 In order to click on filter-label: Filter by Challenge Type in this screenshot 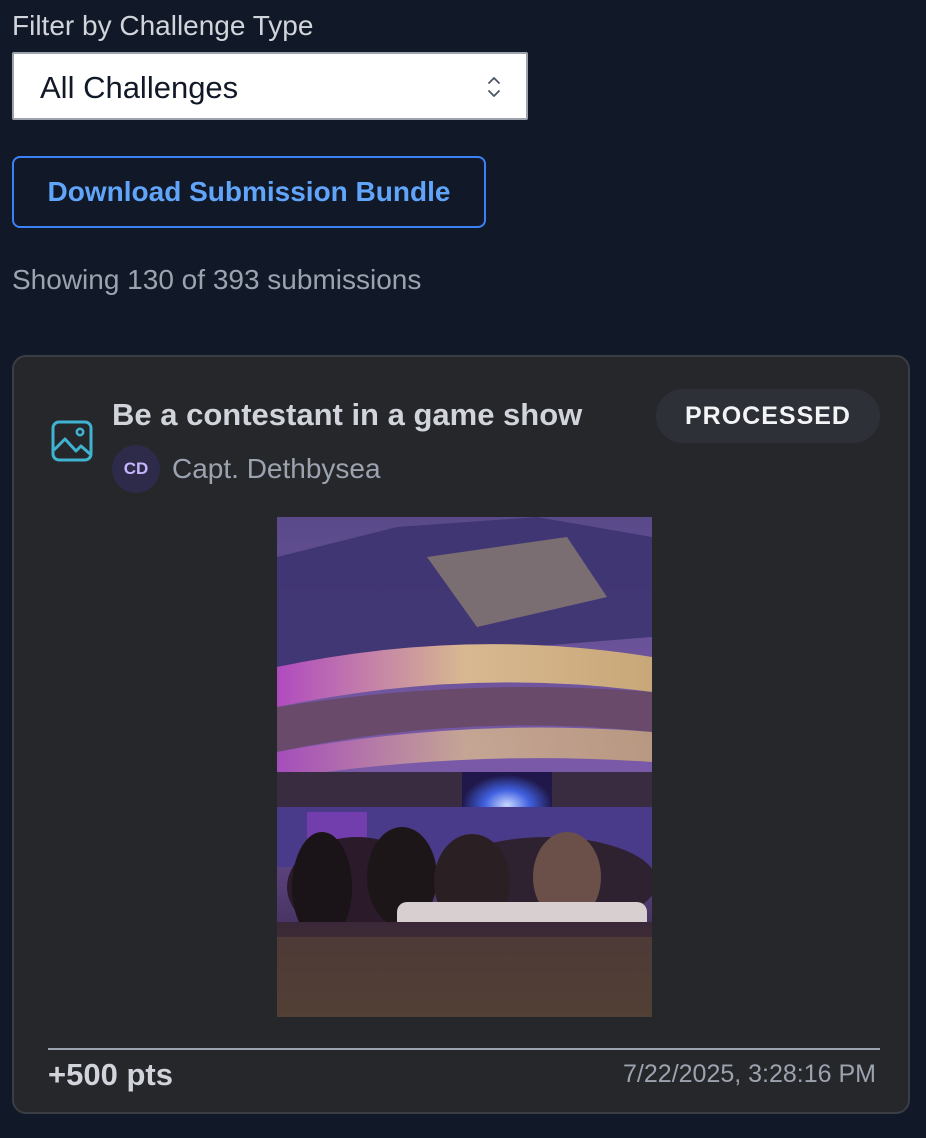, I will do `click(163, 25)`.